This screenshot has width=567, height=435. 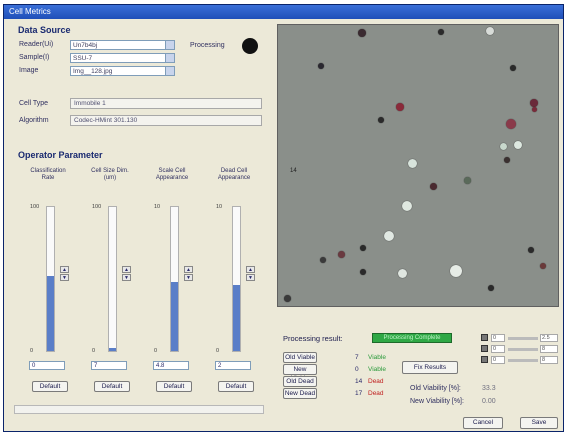 What do you see at coordinates (47, 365) in the screenshot?
I see `slider-value-field: 0` at bounding box center [47, 365].